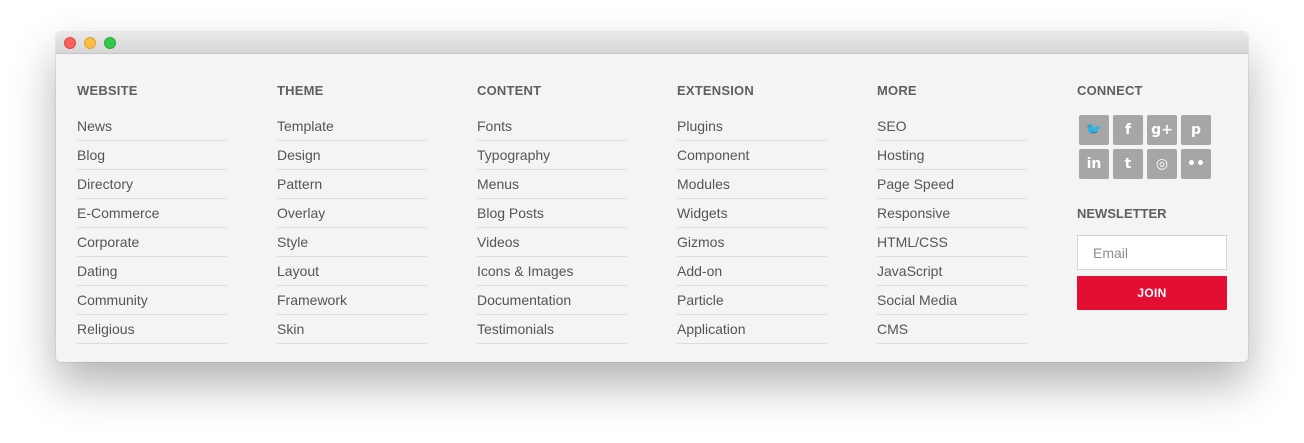 The image size is (1304, 443). What do you see at coordinates (1122, 213) in the screenshot?
I see `newsletter-title: NEWSLETTER` at bounding box center [1122, 213].